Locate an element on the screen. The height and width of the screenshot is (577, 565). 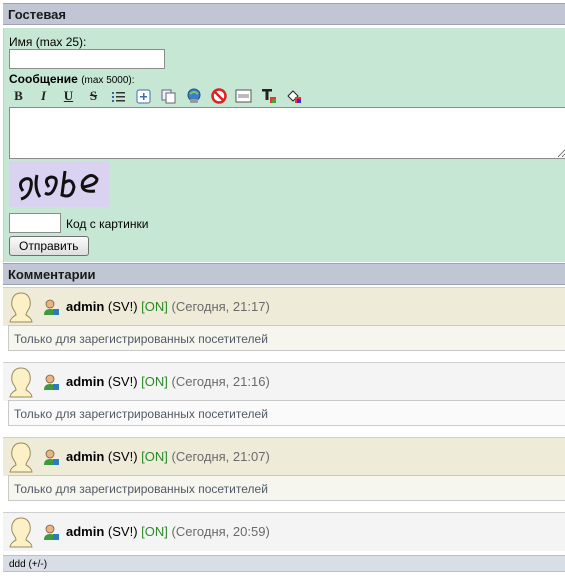
text-color-icon is located at coordinates (268, 96).